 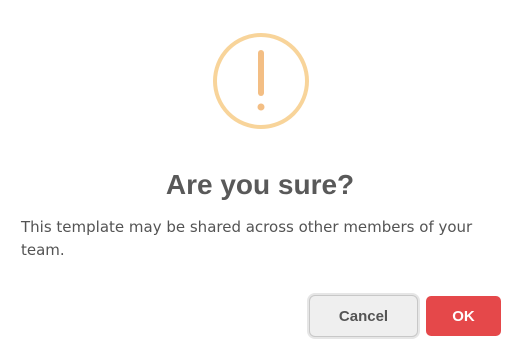 What do you see at coordinates (463, 316) in the screenshot?
I see `ok-button: OK` at bounding box center [463, 316].